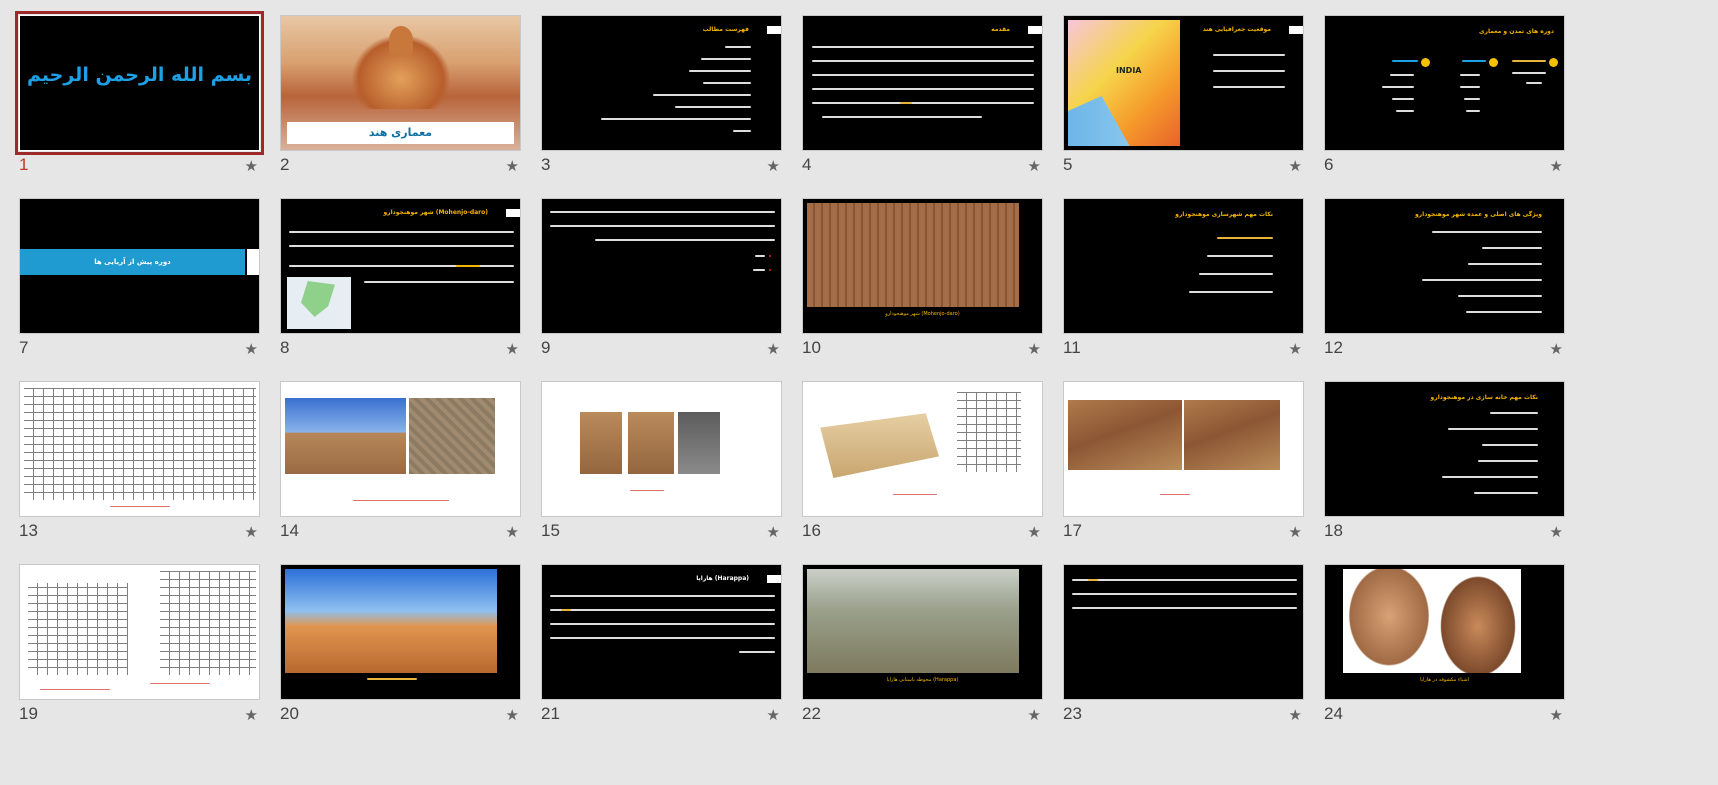 Image resolution: width=1718 pixels, height=785 pixels. I want to click on slide-number: 21, so click(550, 713).